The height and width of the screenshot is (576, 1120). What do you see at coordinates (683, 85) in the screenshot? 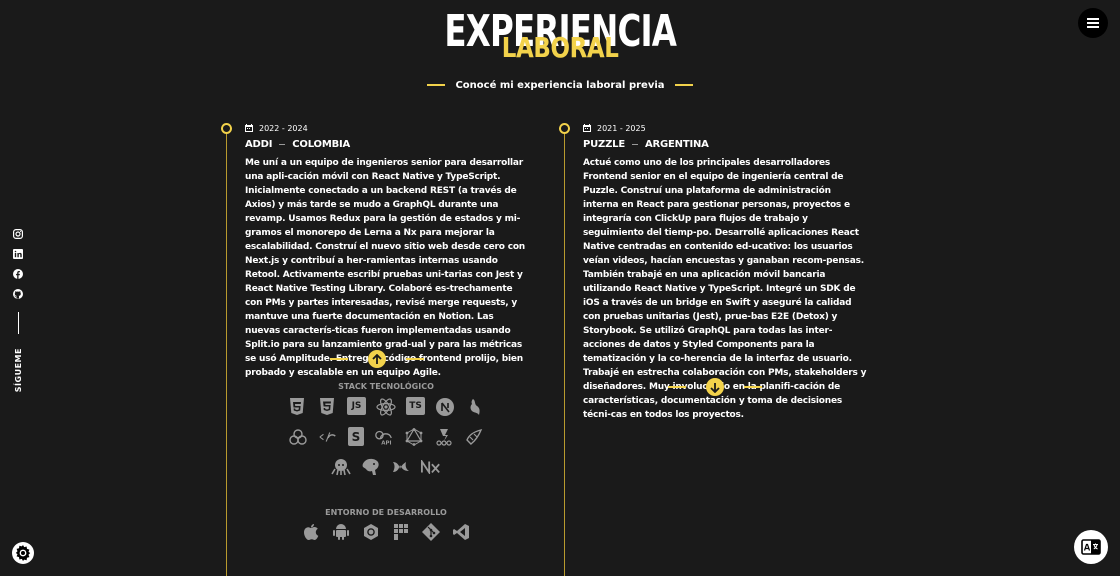
I see `subtitle-dash-right` at bounding box center [683, 85].